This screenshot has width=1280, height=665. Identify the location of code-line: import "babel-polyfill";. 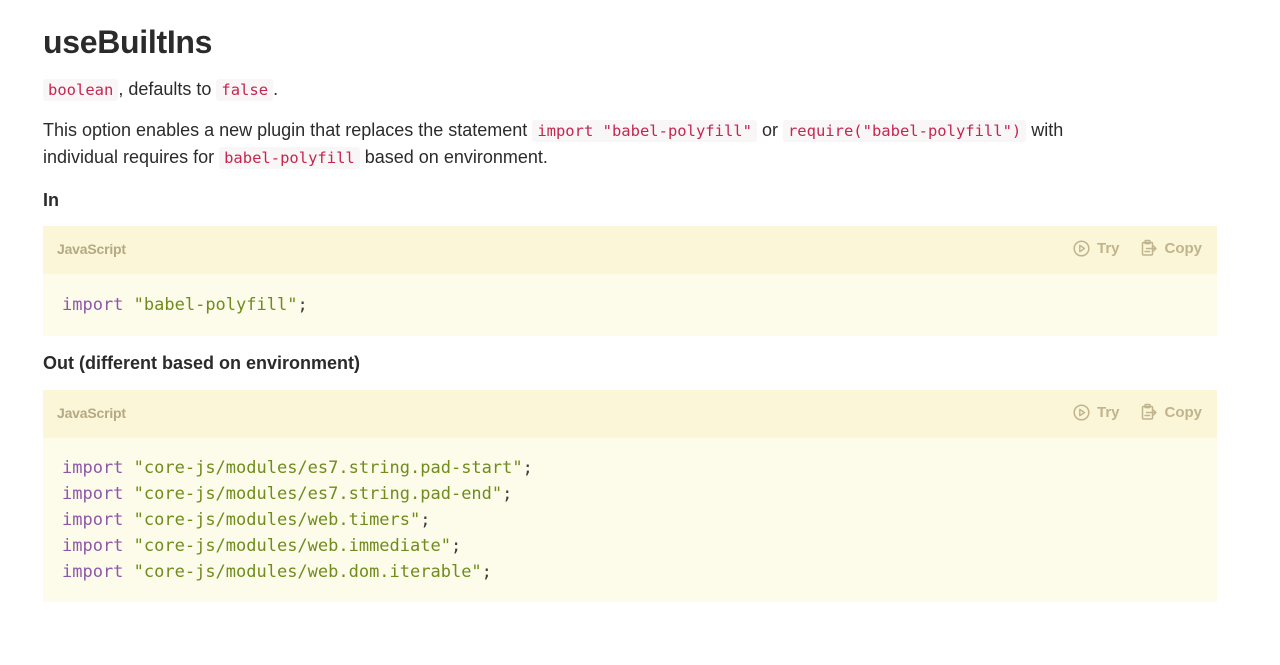
(630, 305).